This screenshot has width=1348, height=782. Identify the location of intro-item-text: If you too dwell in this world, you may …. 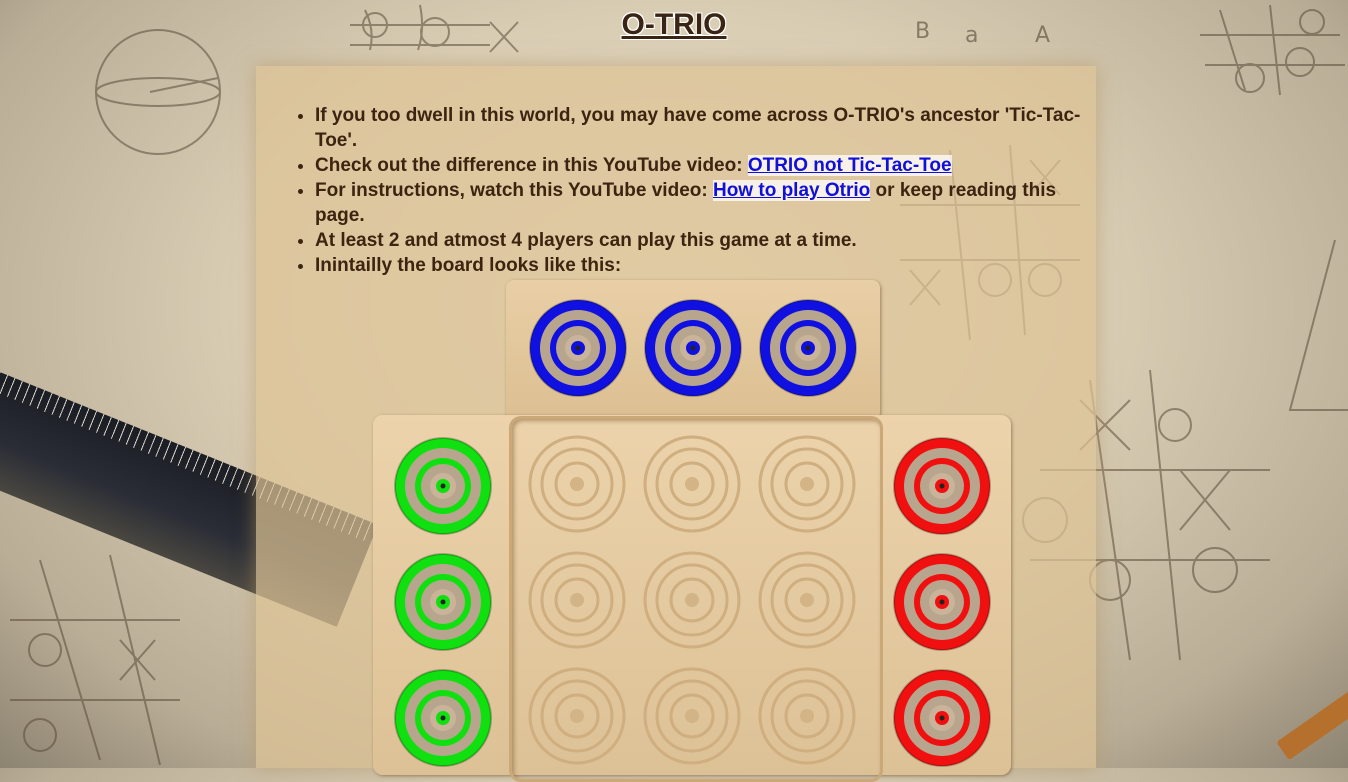
(698, 128).